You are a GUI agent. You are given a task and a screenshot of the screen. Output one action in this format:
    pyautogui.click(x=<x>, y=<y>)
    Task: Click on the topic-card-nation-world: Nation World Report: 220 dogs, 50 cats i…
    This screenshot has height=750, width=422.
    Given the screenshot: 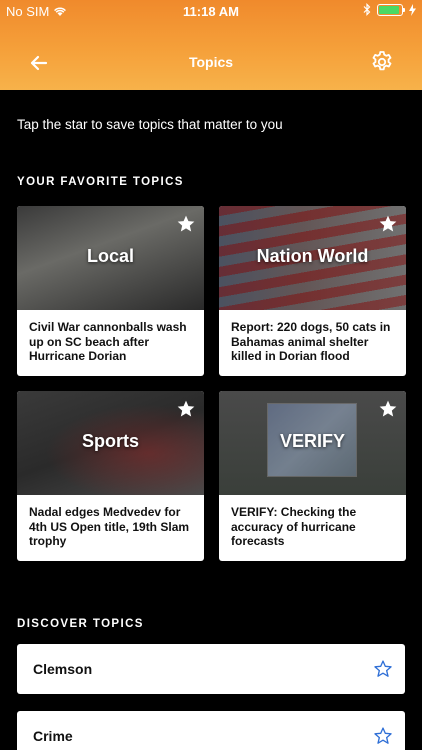 What is the action you would take?
    pyautogui.click(x=312, y=291)
    